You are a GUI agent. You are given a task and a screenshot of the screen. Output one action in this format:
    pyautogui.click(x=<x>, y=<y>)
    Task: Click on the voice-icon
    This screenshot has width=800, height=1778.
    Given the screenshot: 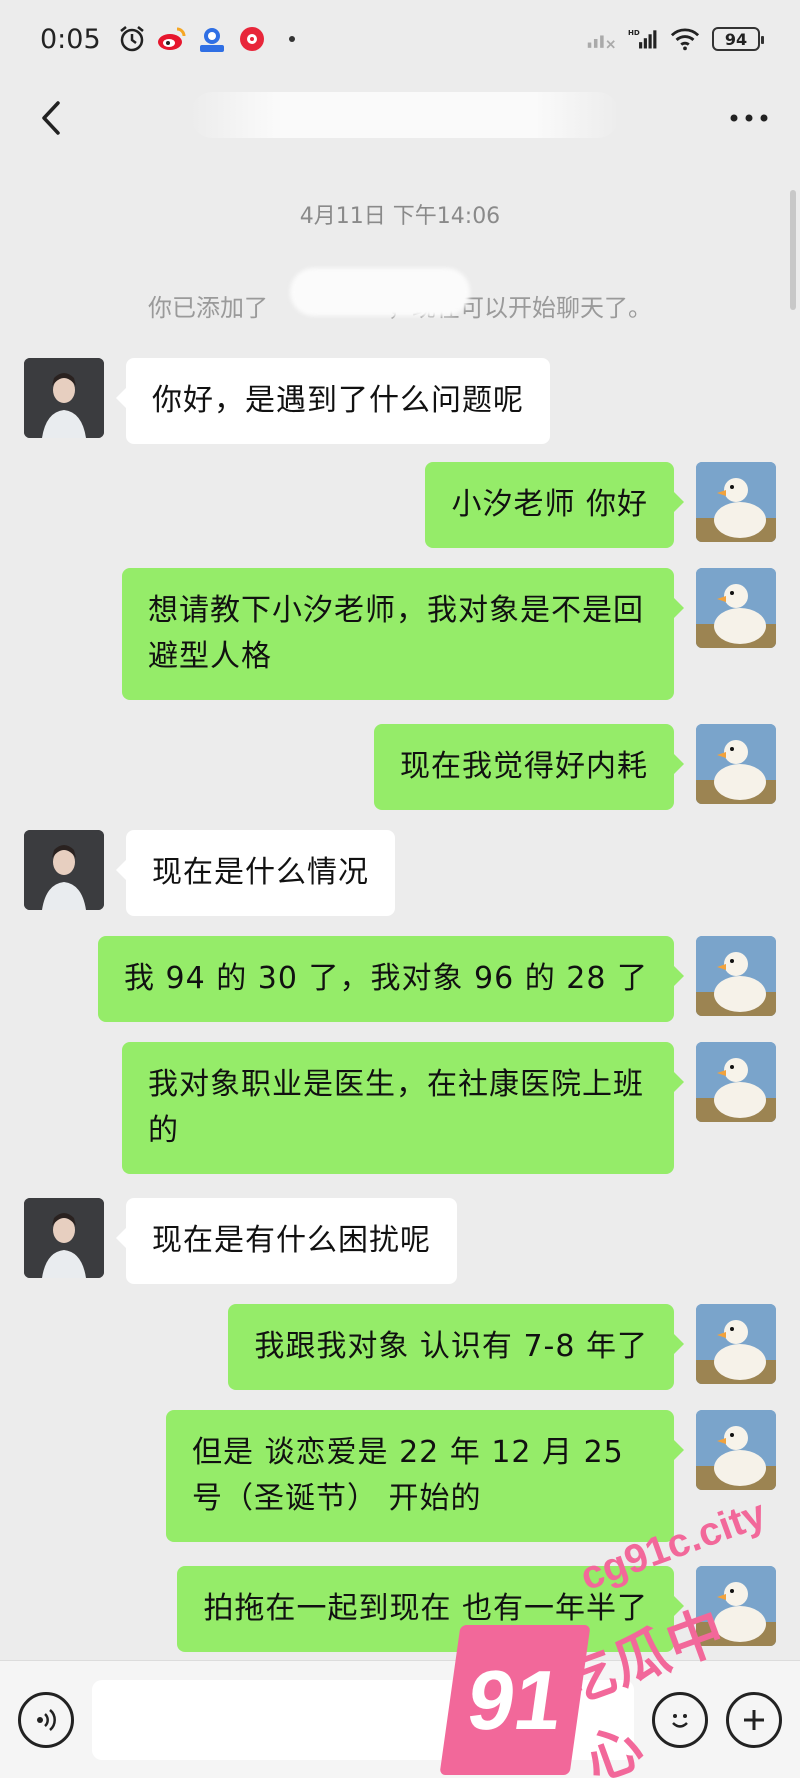 What is the action you would take?
    pyautogui.click(x=46, y=1719)
    